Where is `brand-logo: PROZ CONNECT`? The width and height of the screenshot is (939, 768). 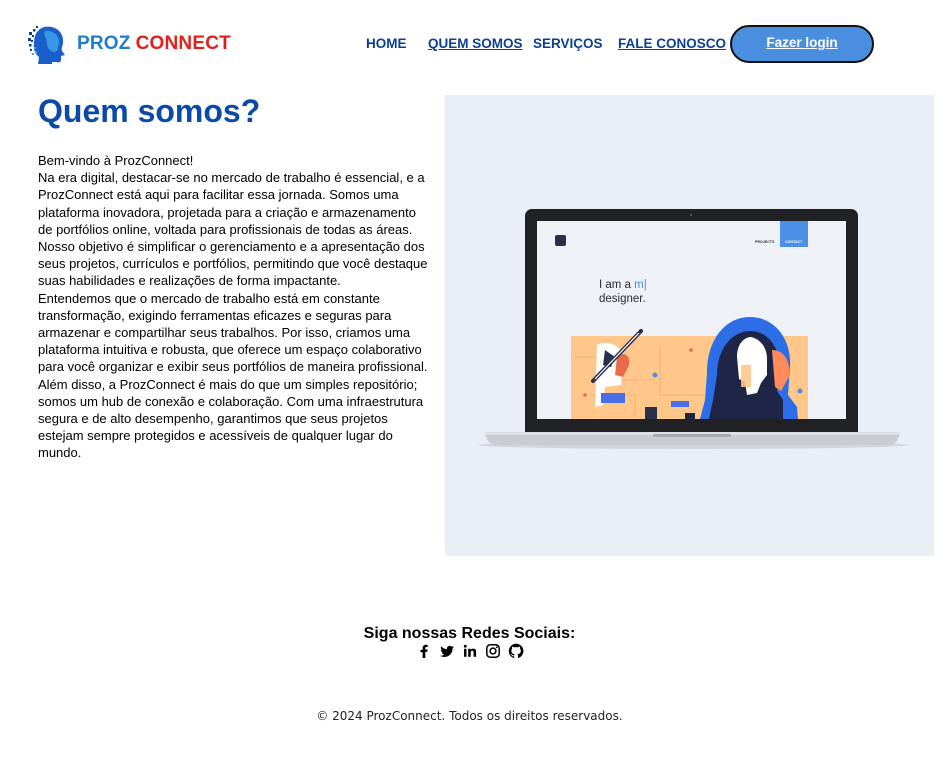 brand-logo: PROZ CONNECT is located at coordinates (129, 44).